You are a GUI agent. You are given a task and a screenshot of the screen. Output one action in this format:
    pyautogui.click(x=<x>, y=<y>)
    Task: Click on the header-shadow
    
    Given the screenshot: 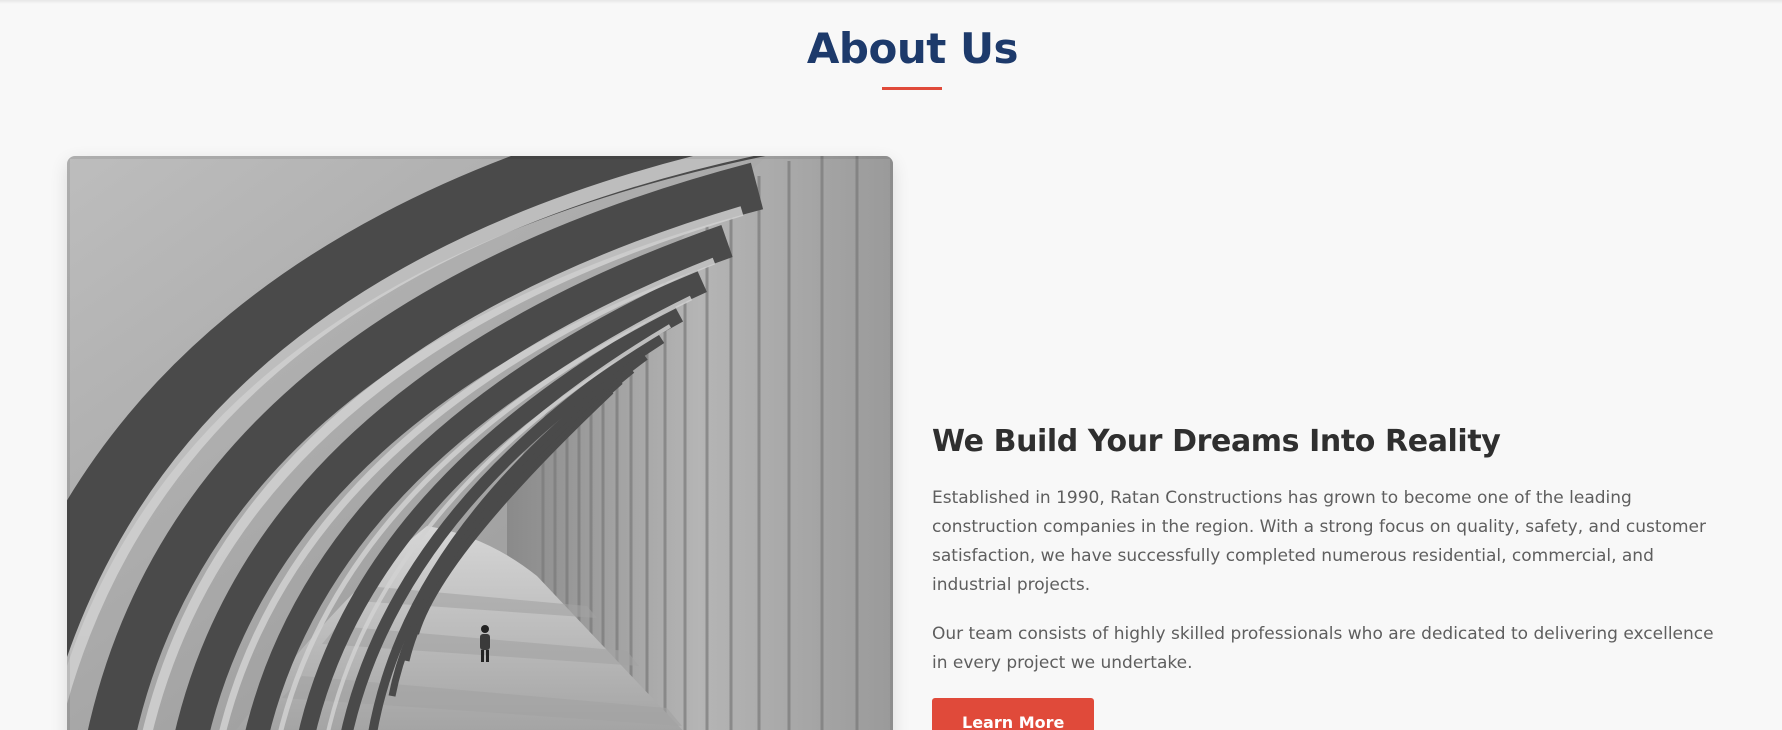 What is the action you would take?
    pyautogui.click(x=891, y=2)
    